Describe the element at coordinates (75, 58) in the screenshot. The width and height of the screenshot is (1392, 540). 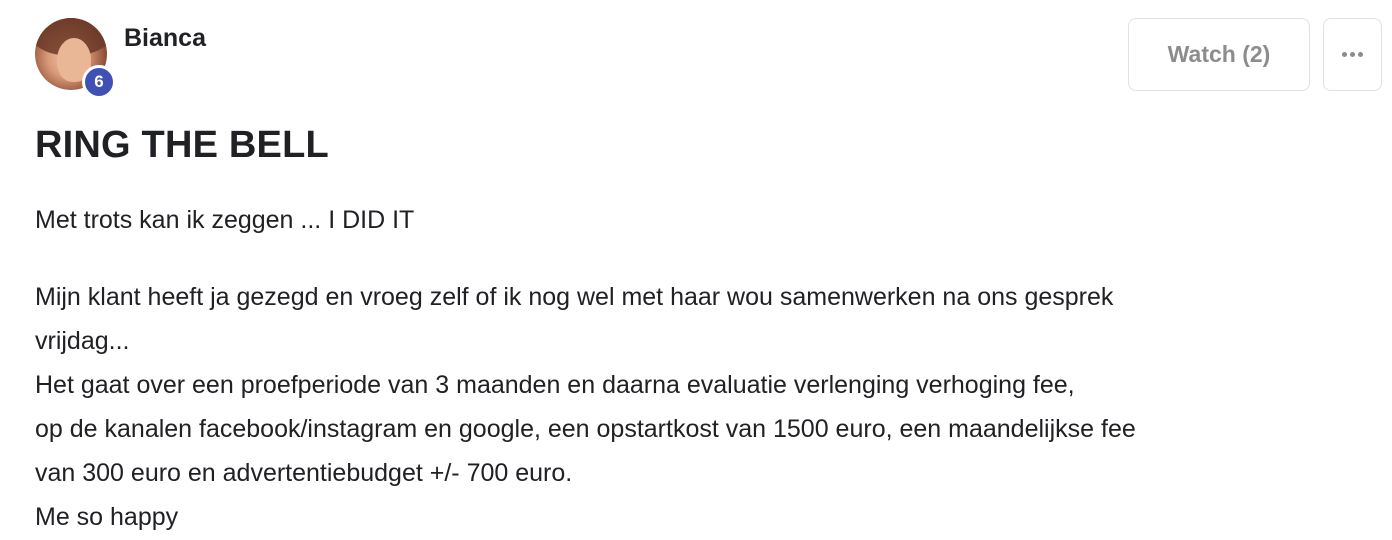
I see `author-avatar: 6` at that location.